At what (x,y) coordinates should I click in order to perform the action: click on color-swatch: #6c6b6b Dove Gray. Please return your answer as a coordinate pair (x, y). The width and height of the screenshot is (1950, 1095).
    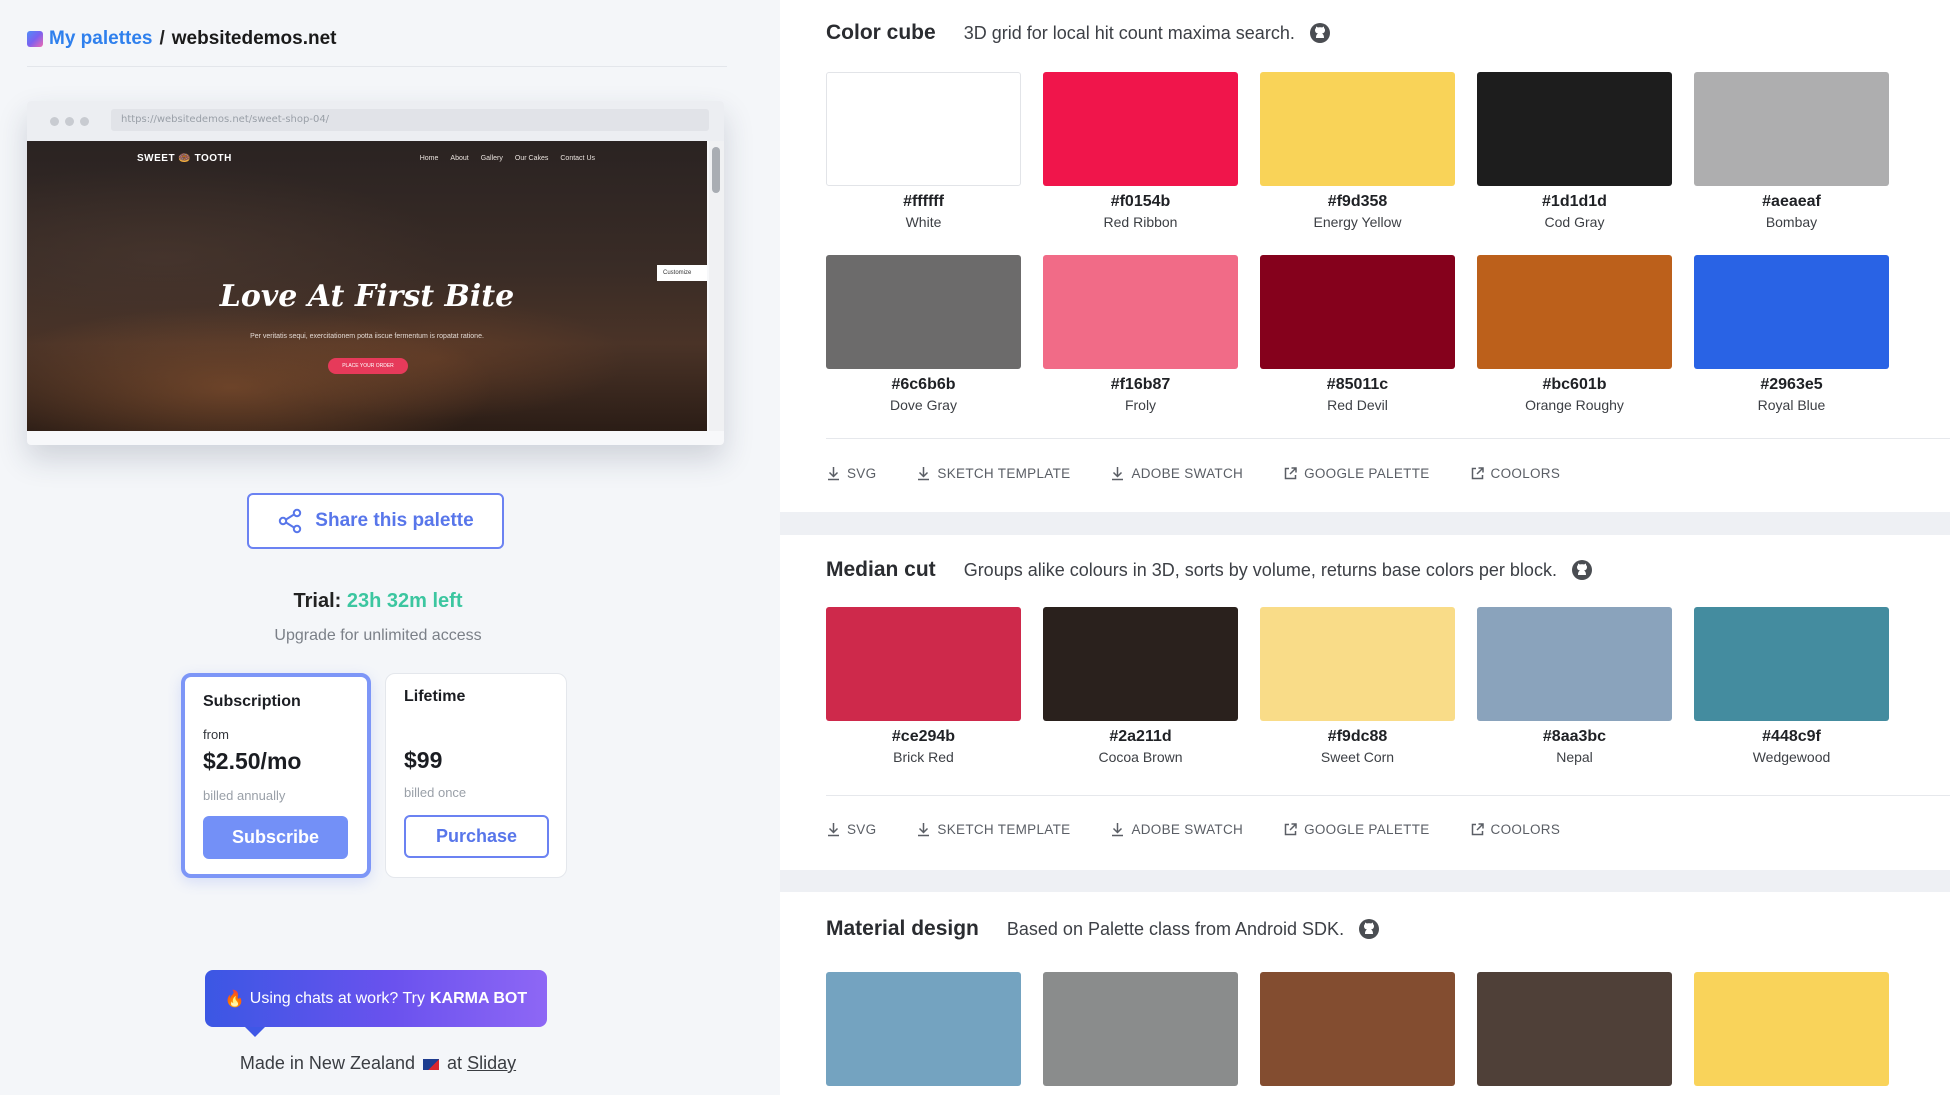
    Looking at the image, I should click on (923, 334).